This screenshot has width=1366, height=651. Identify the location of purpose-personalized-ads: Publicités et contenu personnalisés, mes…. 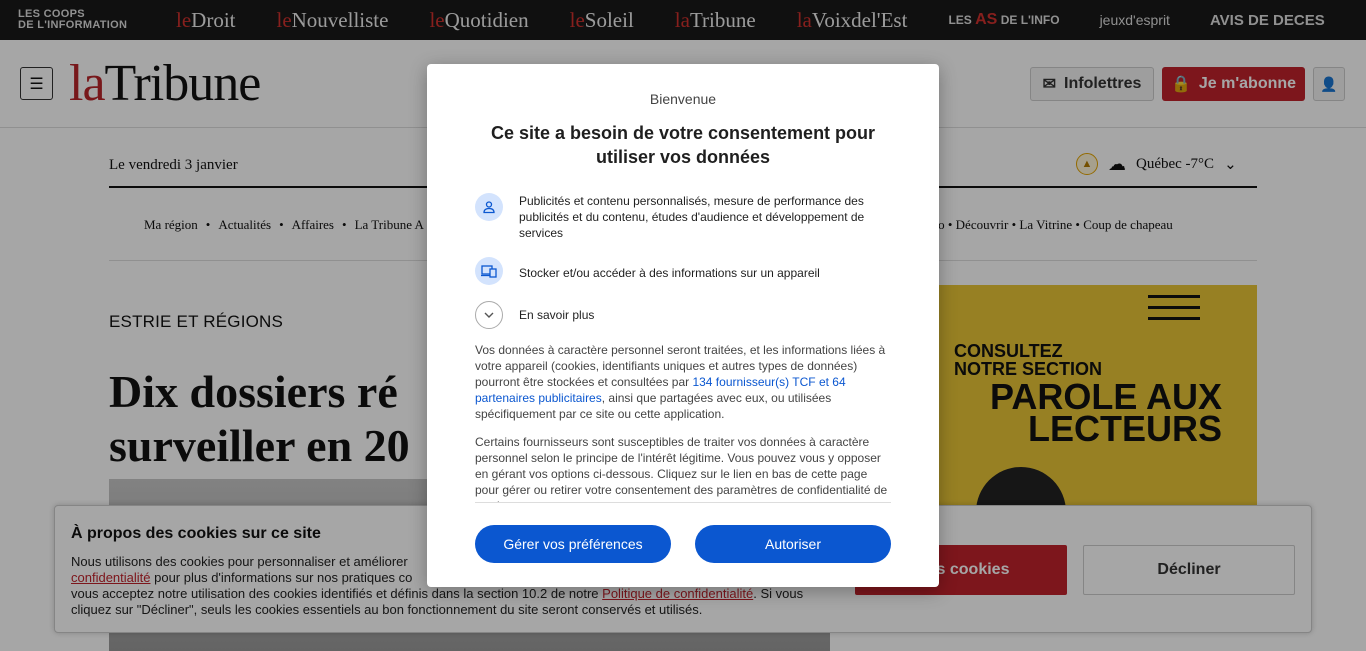
(677, 217).